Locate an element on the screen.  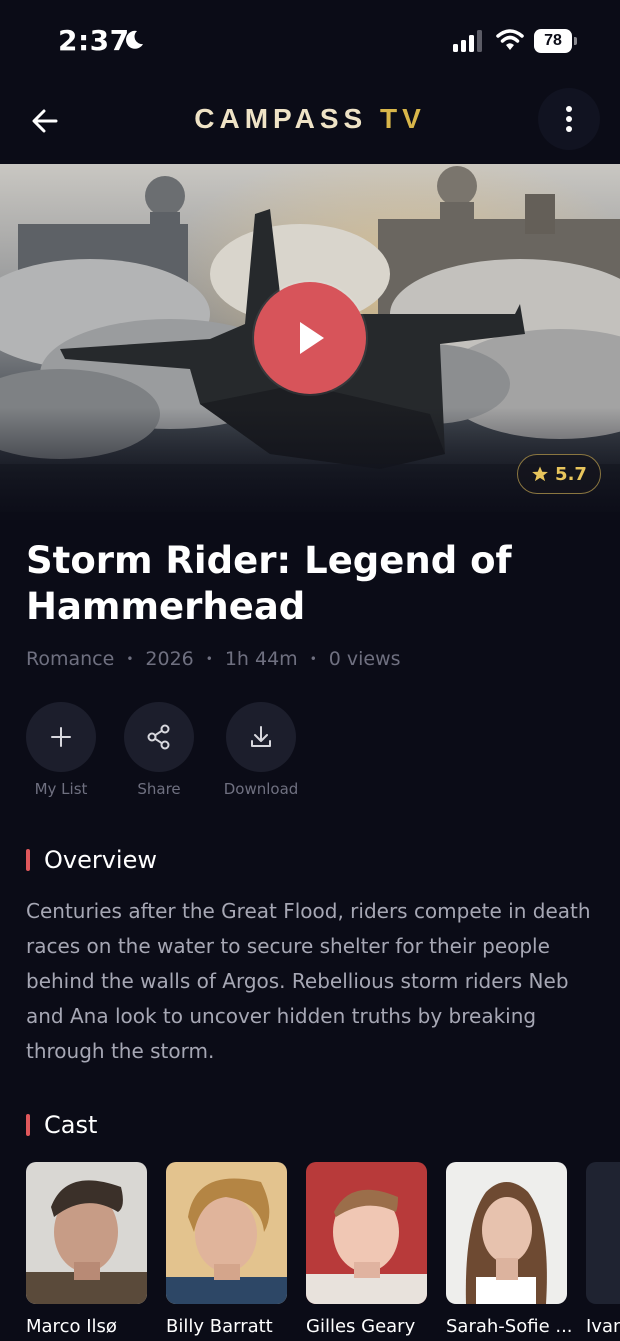
movie-meta: Romance • 2026 • 1h 44m • 0 views is located at coordinates (213, 659).